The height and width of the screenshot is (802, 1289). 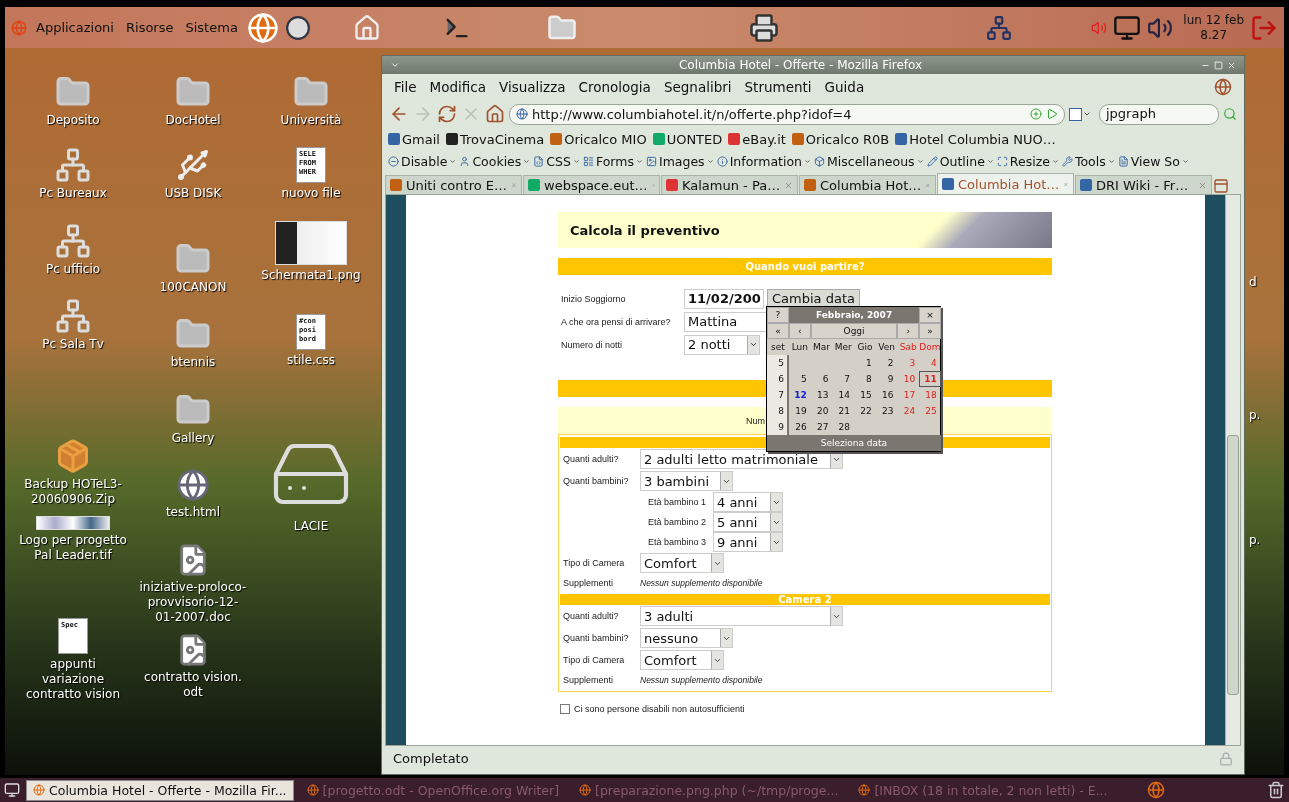 What do you see at coordinates (1052, 114) in the screenshot?
I see `go-icon` at bounding box center [1052, 114].